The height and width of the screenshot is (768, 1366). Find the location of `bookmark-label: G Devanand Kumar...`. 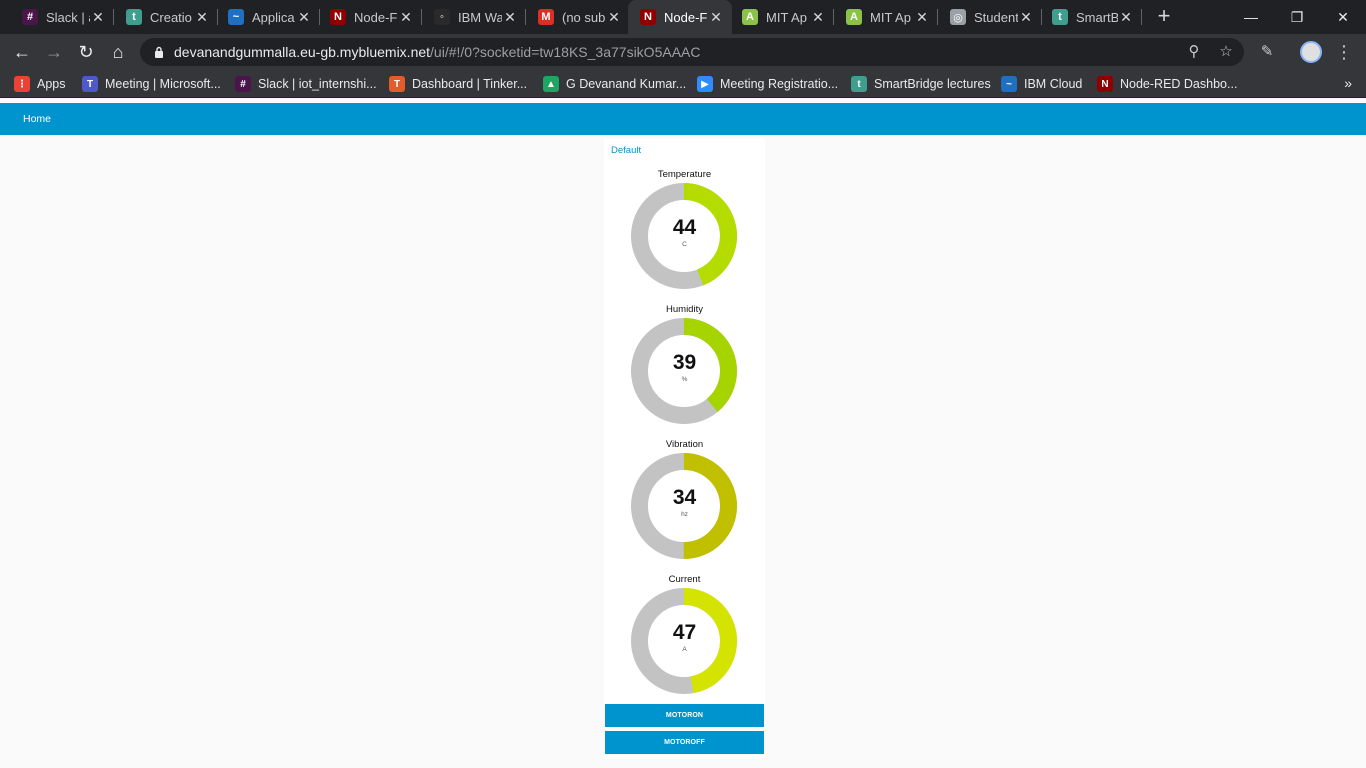

bookmark-label: G Devanand Kumar... is located at coordinates (626, 84).